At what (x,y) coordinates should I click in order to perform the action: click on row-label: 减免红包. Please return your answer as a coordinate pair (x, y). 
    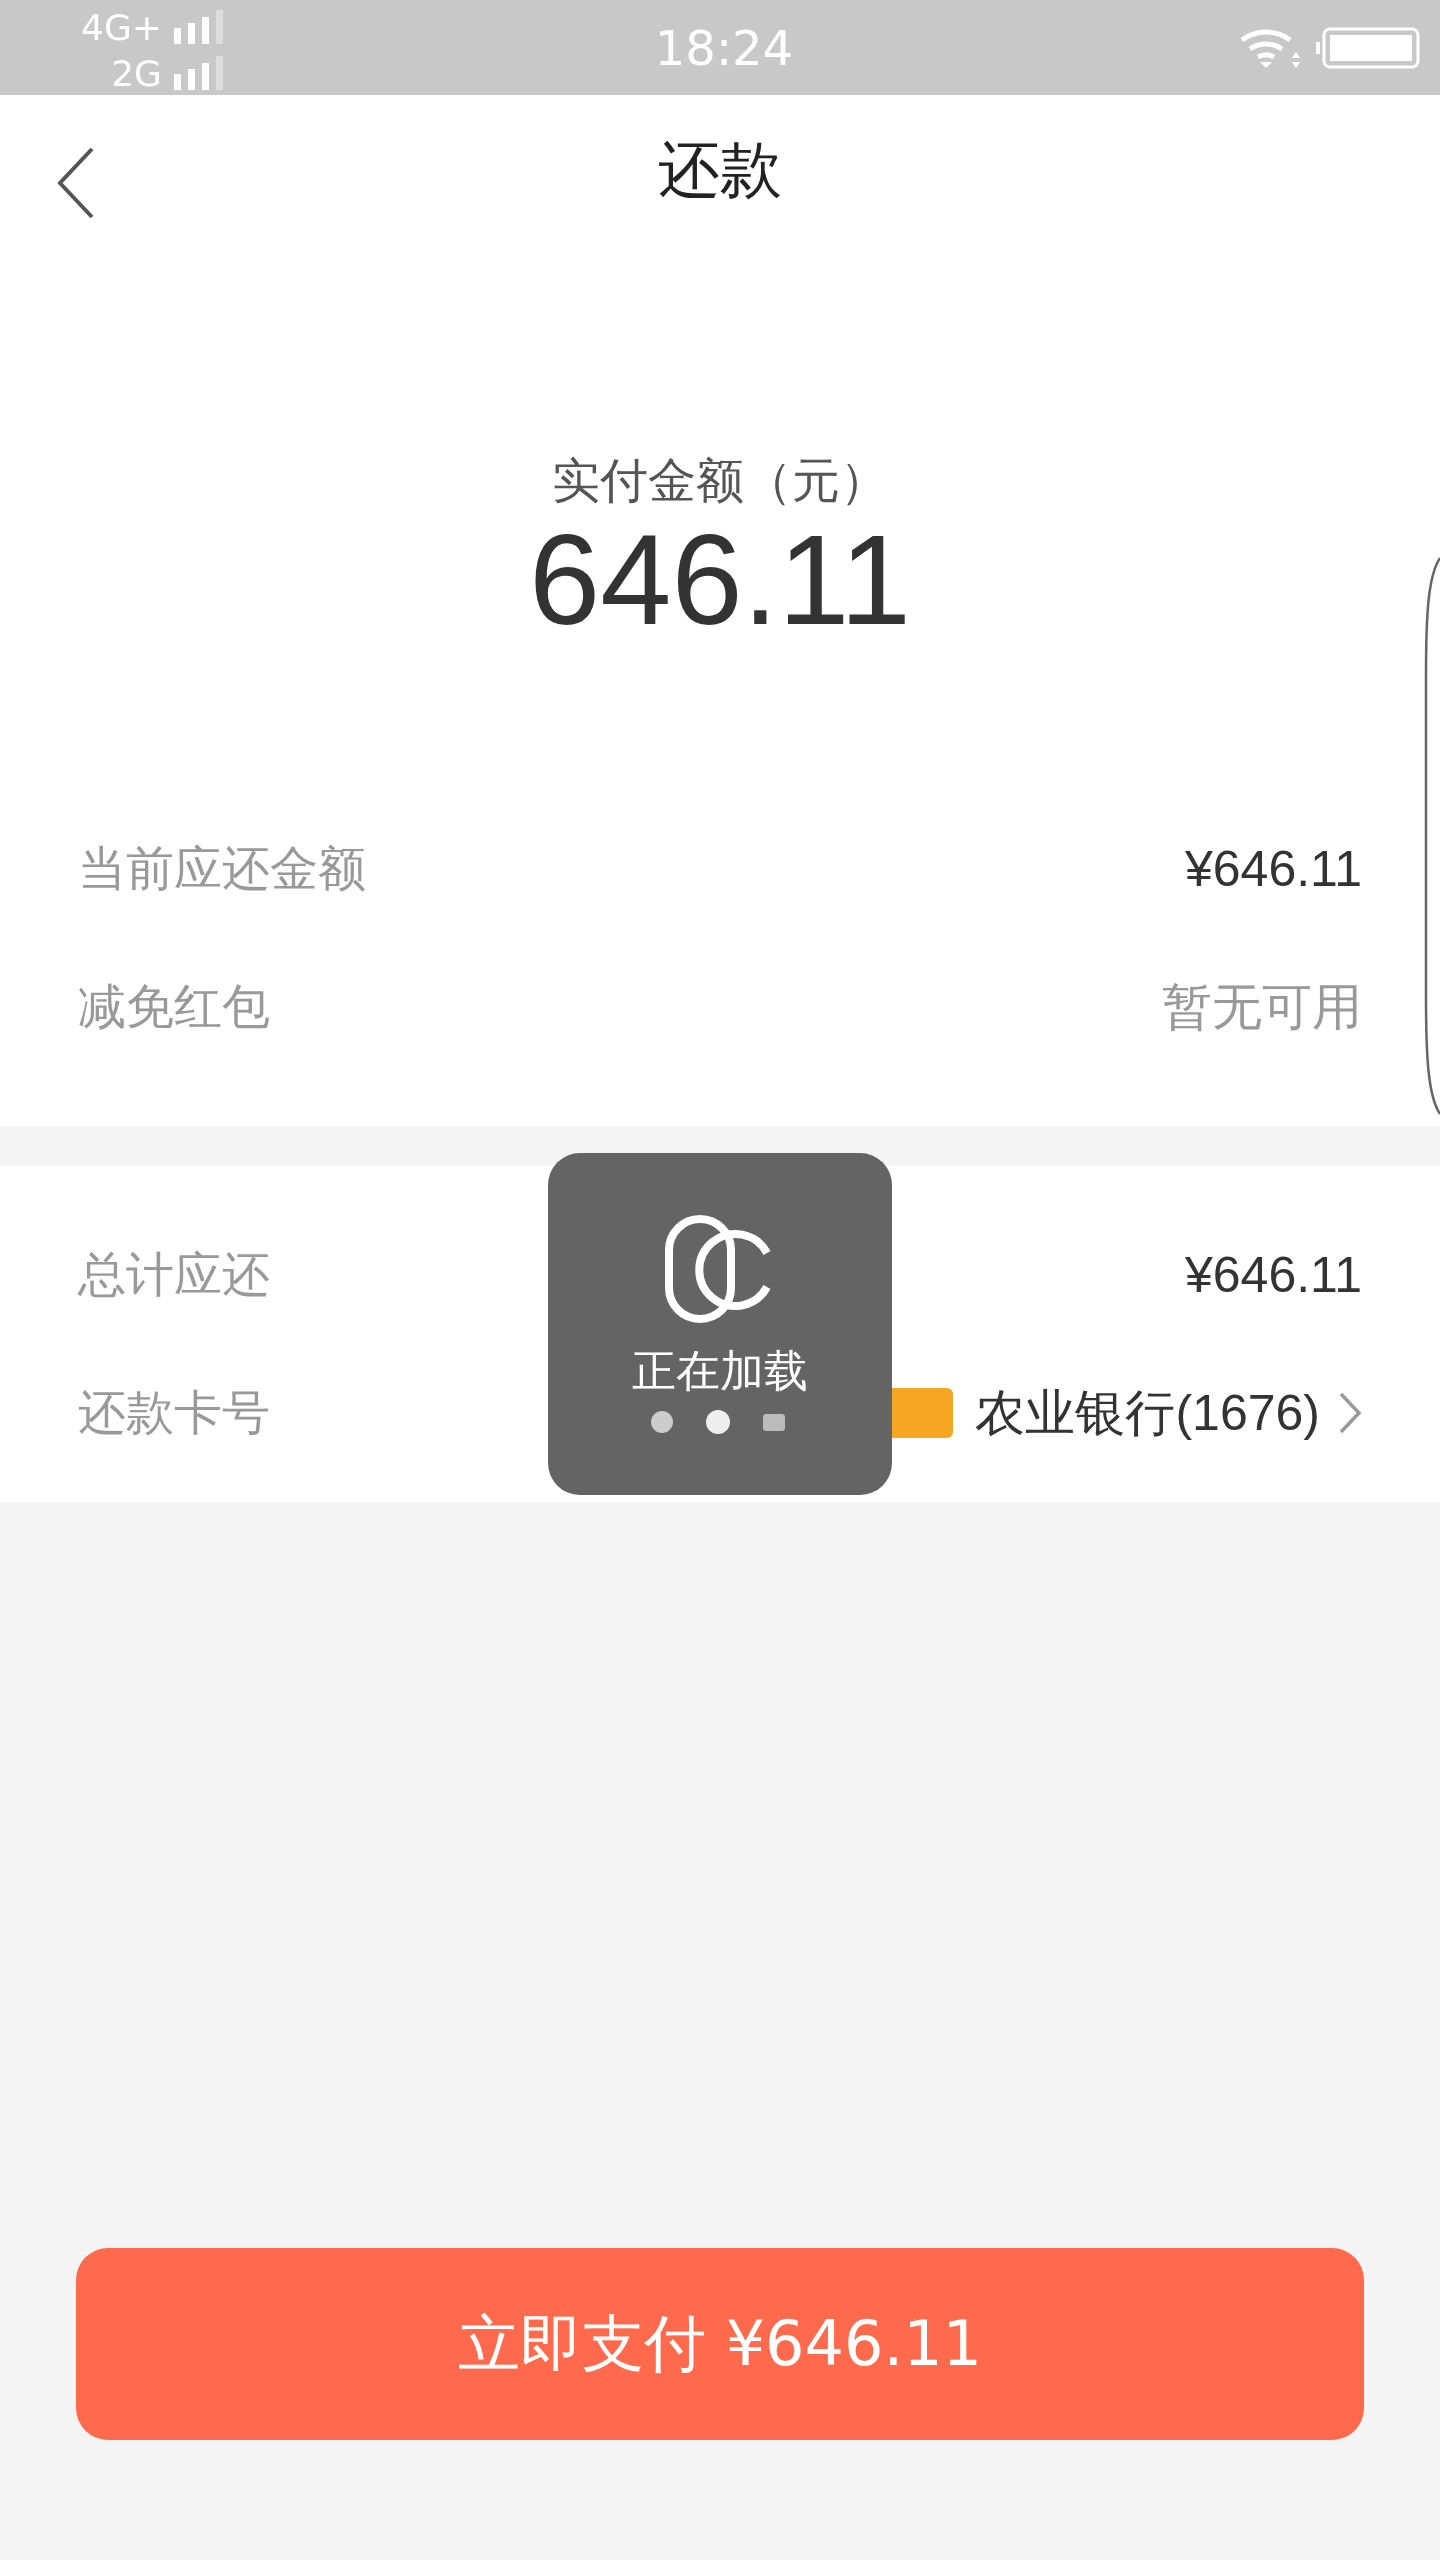
    Looking at the image, I should click on (174, 1006).